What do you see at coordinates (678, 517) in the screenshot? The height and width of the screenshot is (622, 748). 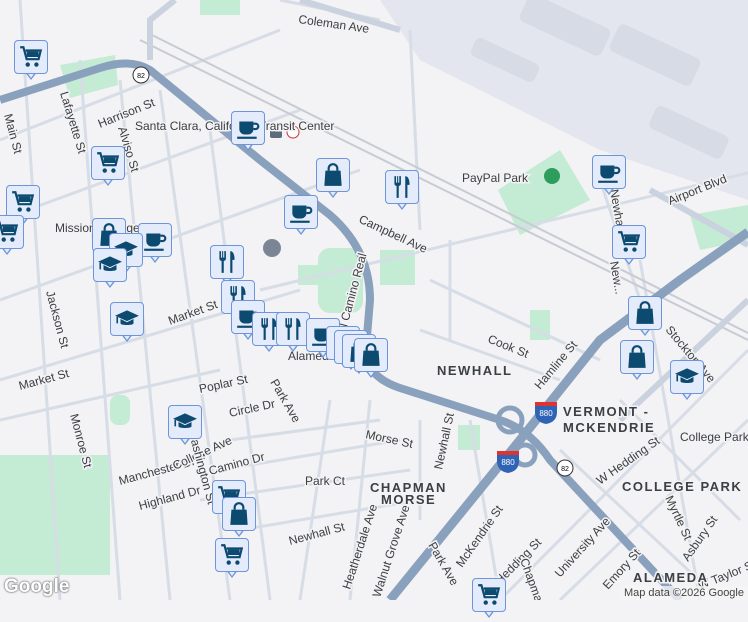 I see `svg-text: Myrtle St` at bounding box center [678, 517].